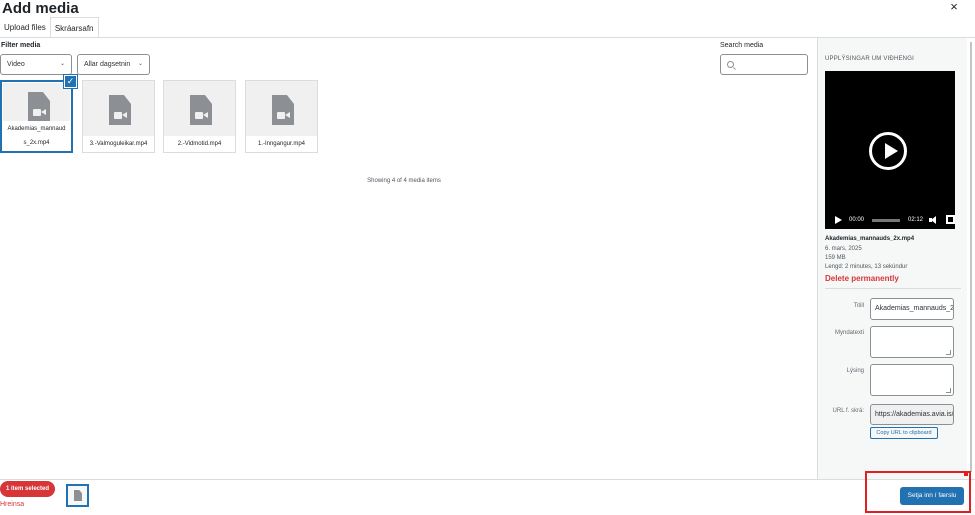  I want to click on detail-length: Lengd: 2 minutes, 13 sekúndur, so click(866, 267).